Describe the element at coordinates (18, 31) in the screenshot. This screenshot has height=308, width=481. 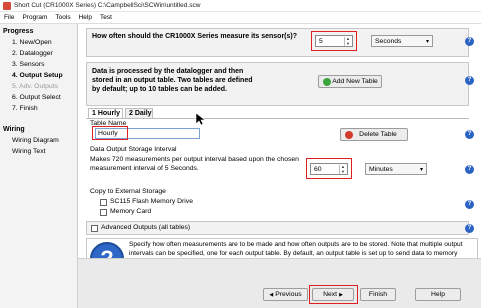
I see `progress-heading: Progress` at that location.